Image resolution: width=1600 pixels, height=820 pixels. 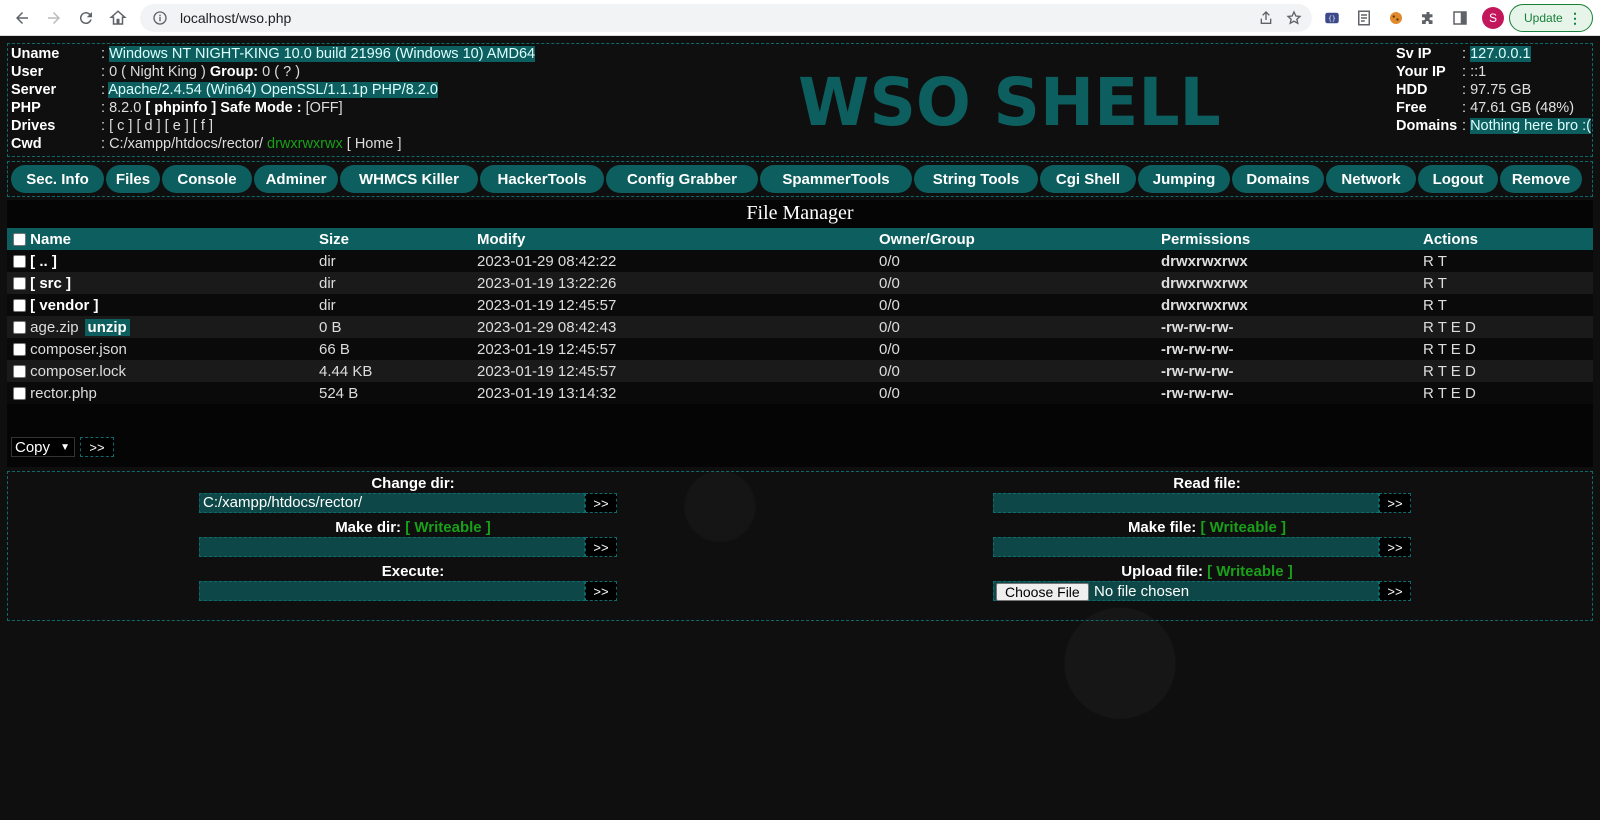 What do you see at coordinates (207, 179) in the screenshot?
I see `menu-console: Console` at bounding box center [207, 179].